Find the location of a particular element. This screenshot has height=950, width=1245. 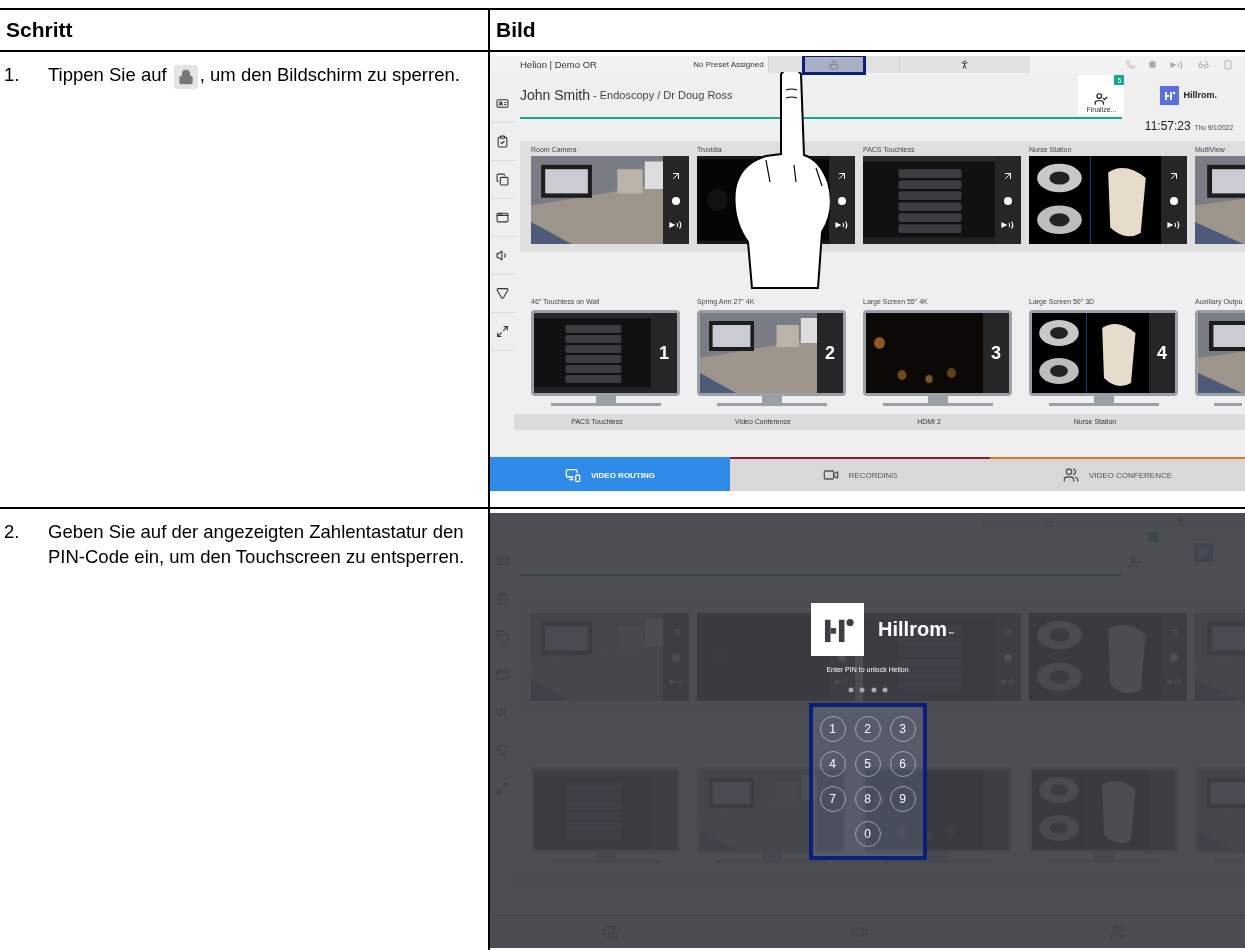

instruction-text: , um den Bildschirm zu sperren. is located at coordinates (329, 74).